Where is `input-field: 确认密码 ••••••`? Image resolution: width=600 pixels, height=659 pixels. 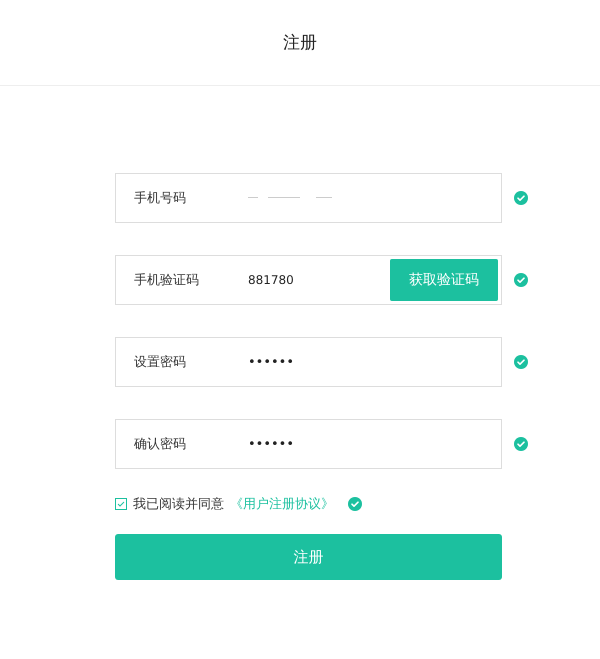 input-field: 确认密码 •••••• is located at coordinates (308, 444).